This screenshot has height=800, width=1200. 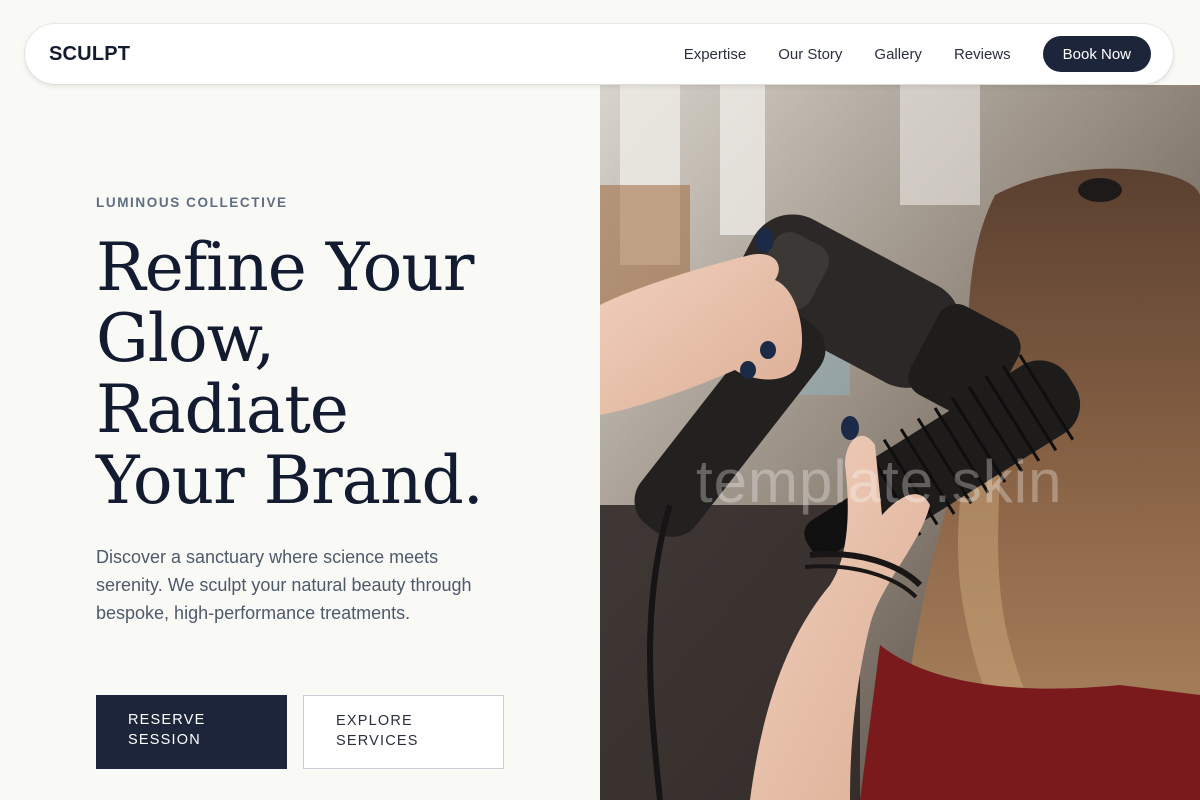 I want to click on hero-headline: Refine Your Glow, Radiate Your Brand., so click(x=331, y=374).